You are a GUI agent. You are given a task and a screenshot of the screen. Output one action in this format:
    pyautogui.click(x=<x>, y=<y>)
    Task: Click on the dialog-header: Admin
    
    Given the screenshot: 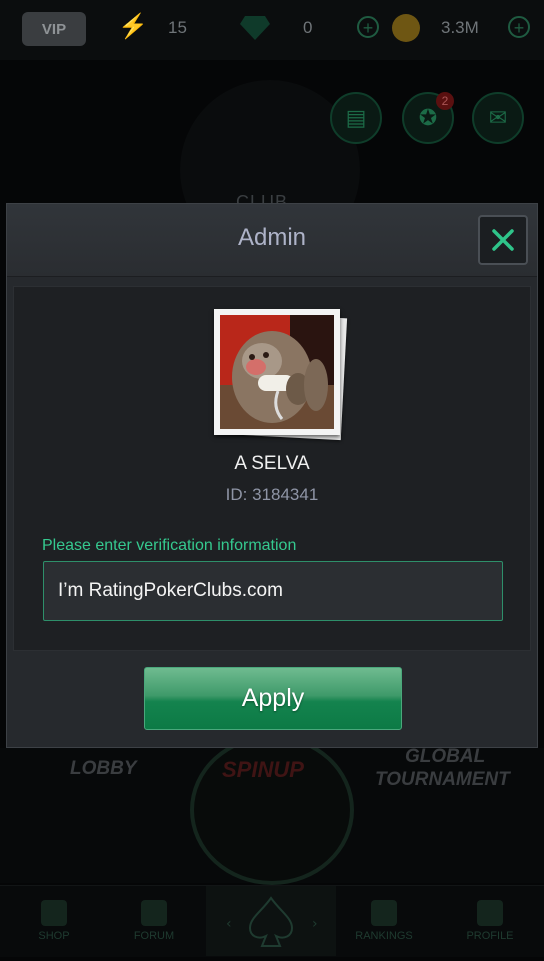 What is the action you would take?
    pyautogui.click(x=272, y=240)
    